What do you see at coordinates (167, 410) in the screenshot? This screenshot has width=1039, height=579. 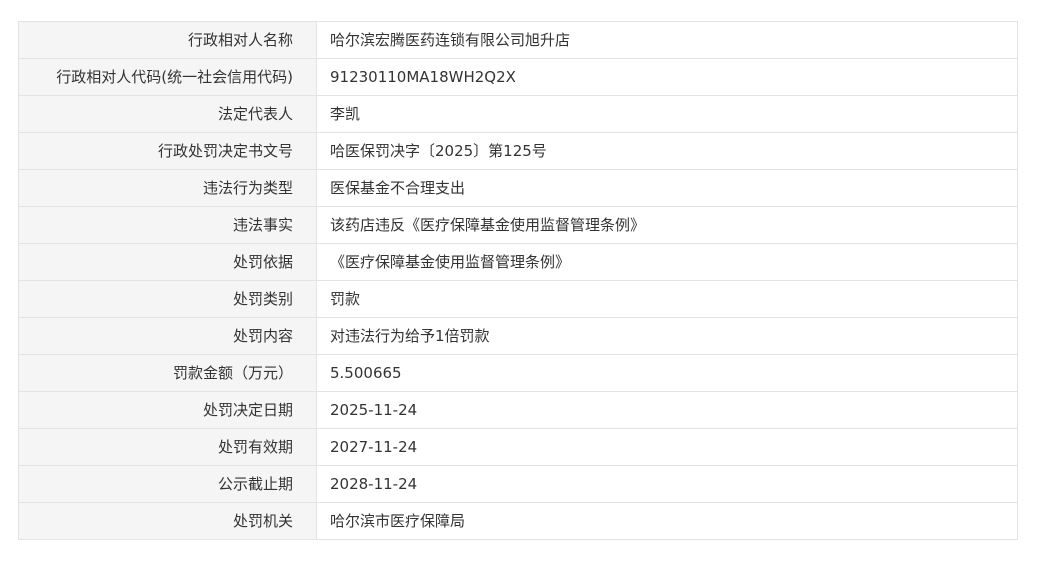 I see `decision-date-label: 处罚决定日期` at bounding box center [167, 410].